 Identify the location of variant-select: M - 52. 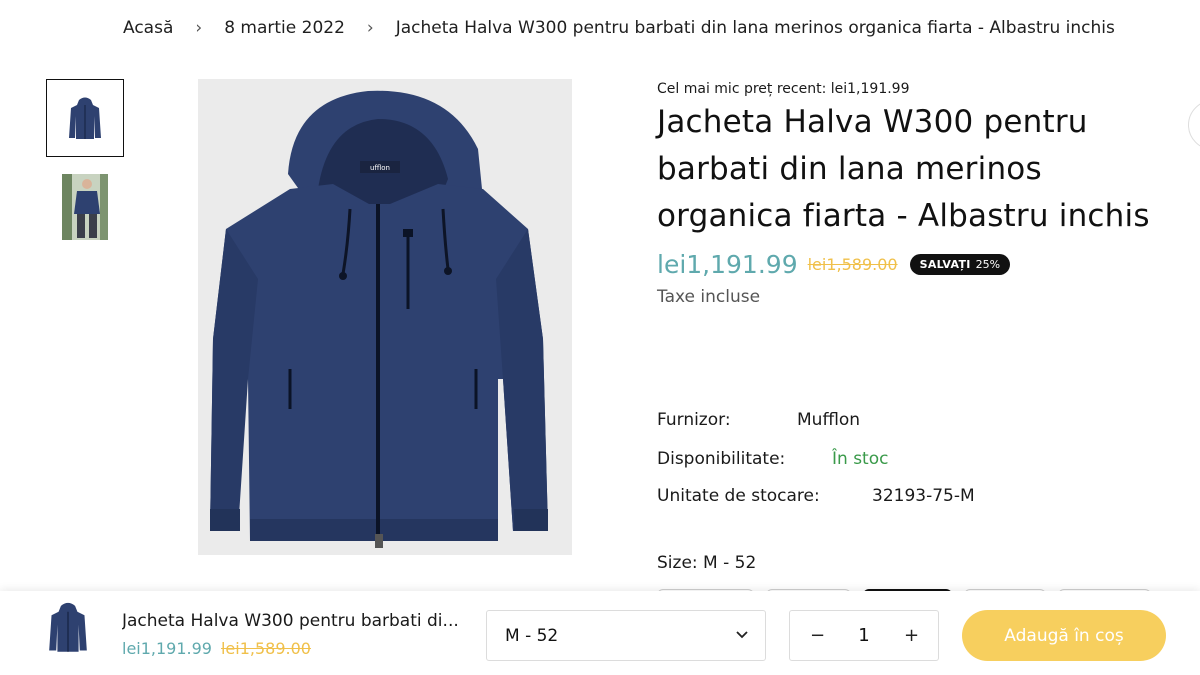
(626, 635).